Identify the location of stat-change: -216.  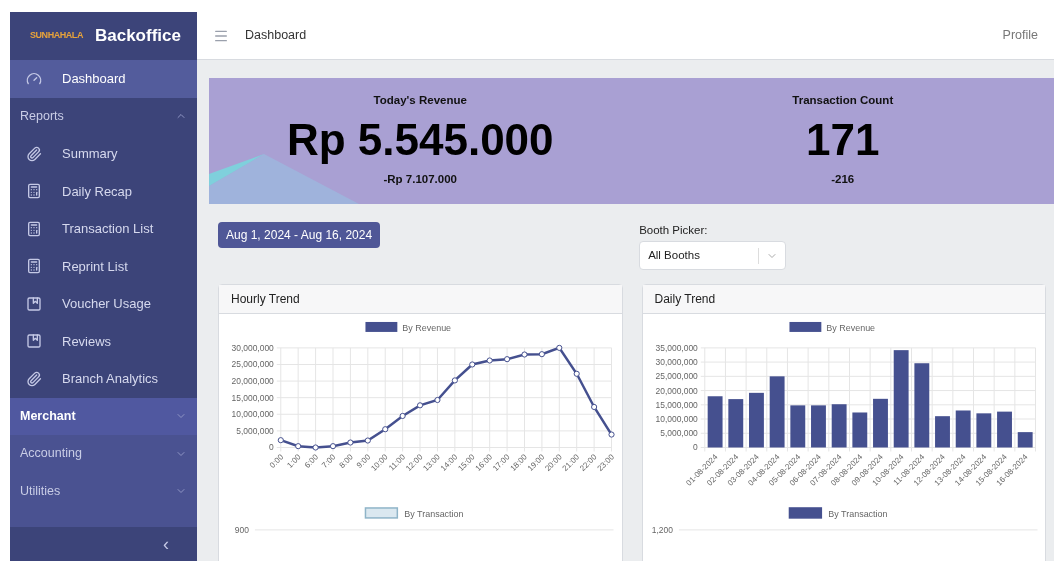
(843, 180).